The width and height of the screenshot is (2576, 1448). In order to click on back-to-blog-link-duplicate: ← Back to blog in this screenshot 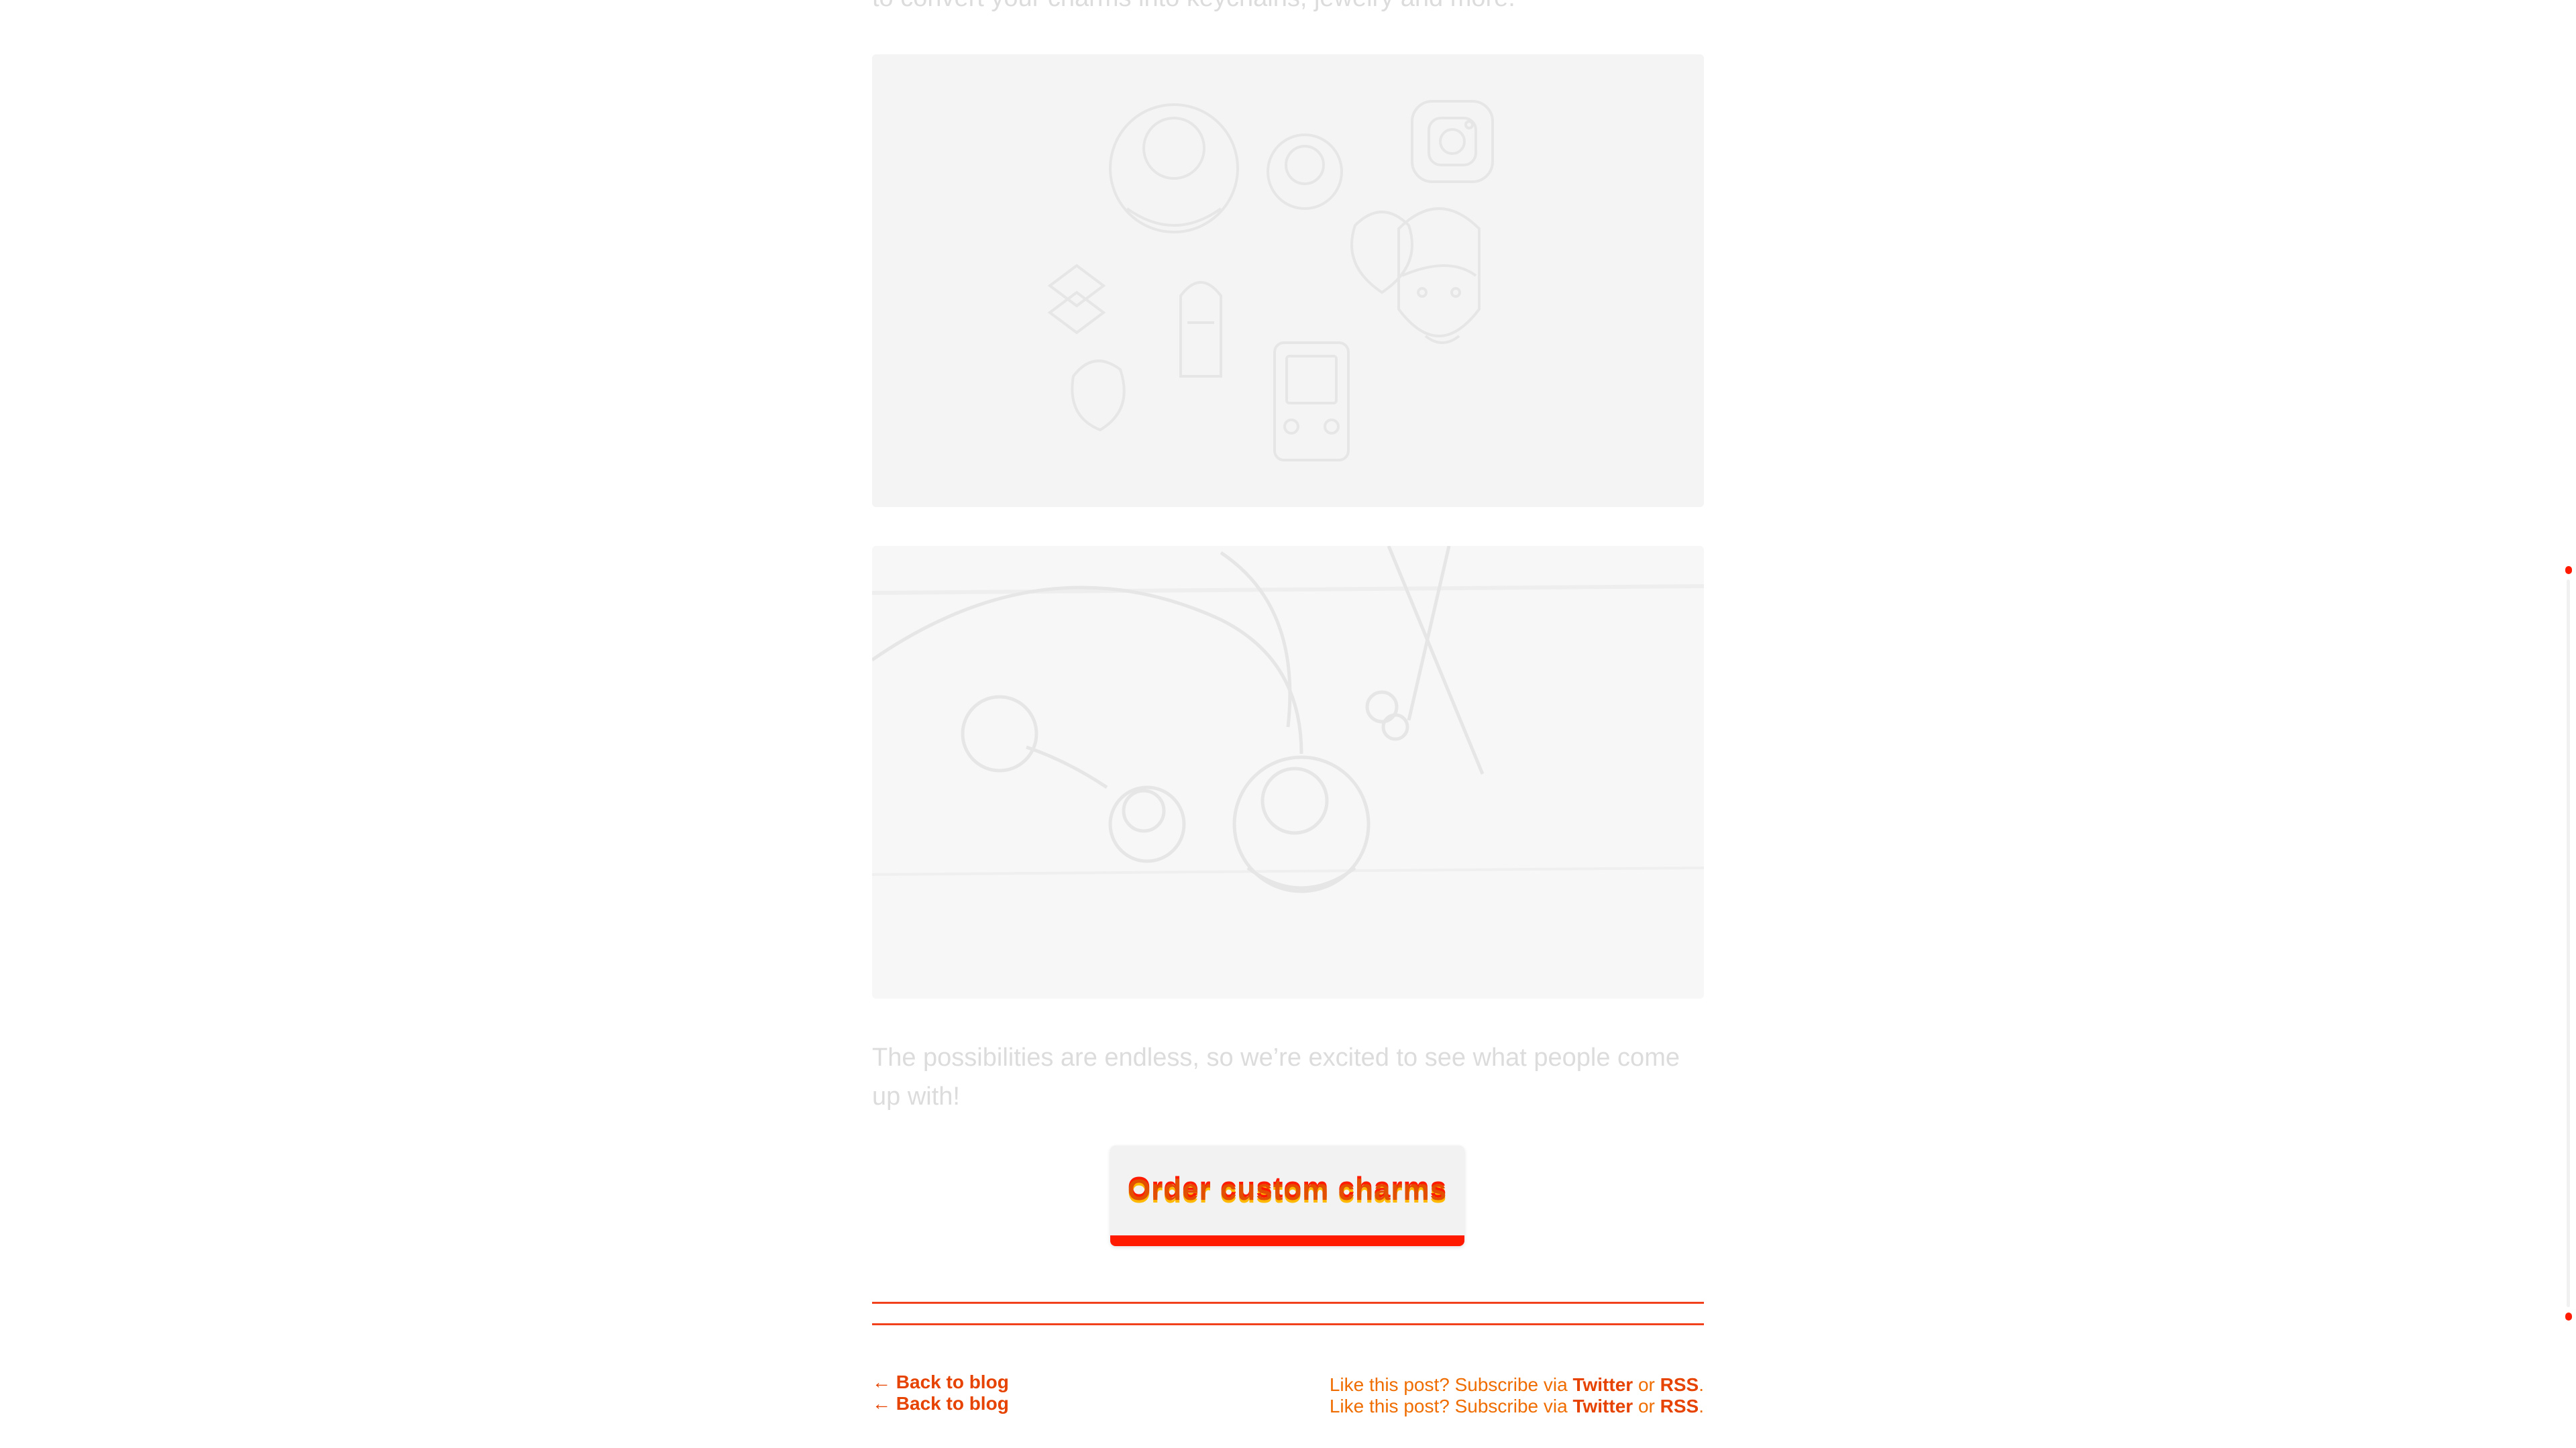, I will do `click(940, 1403)`.